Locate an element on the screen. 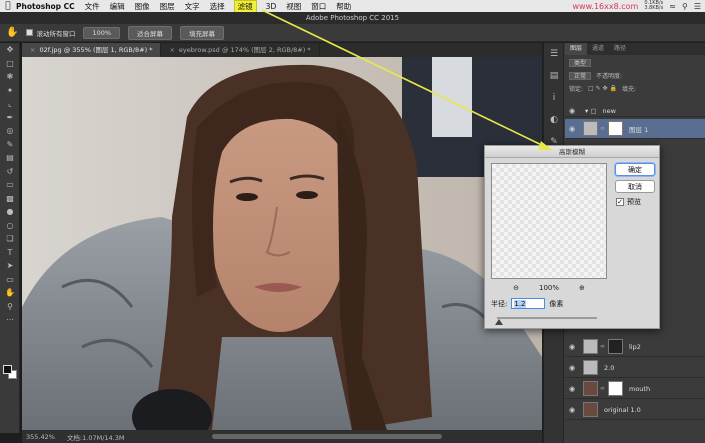  hand-tool-panel-icon: ✋ is located at coordinates (10, 293).